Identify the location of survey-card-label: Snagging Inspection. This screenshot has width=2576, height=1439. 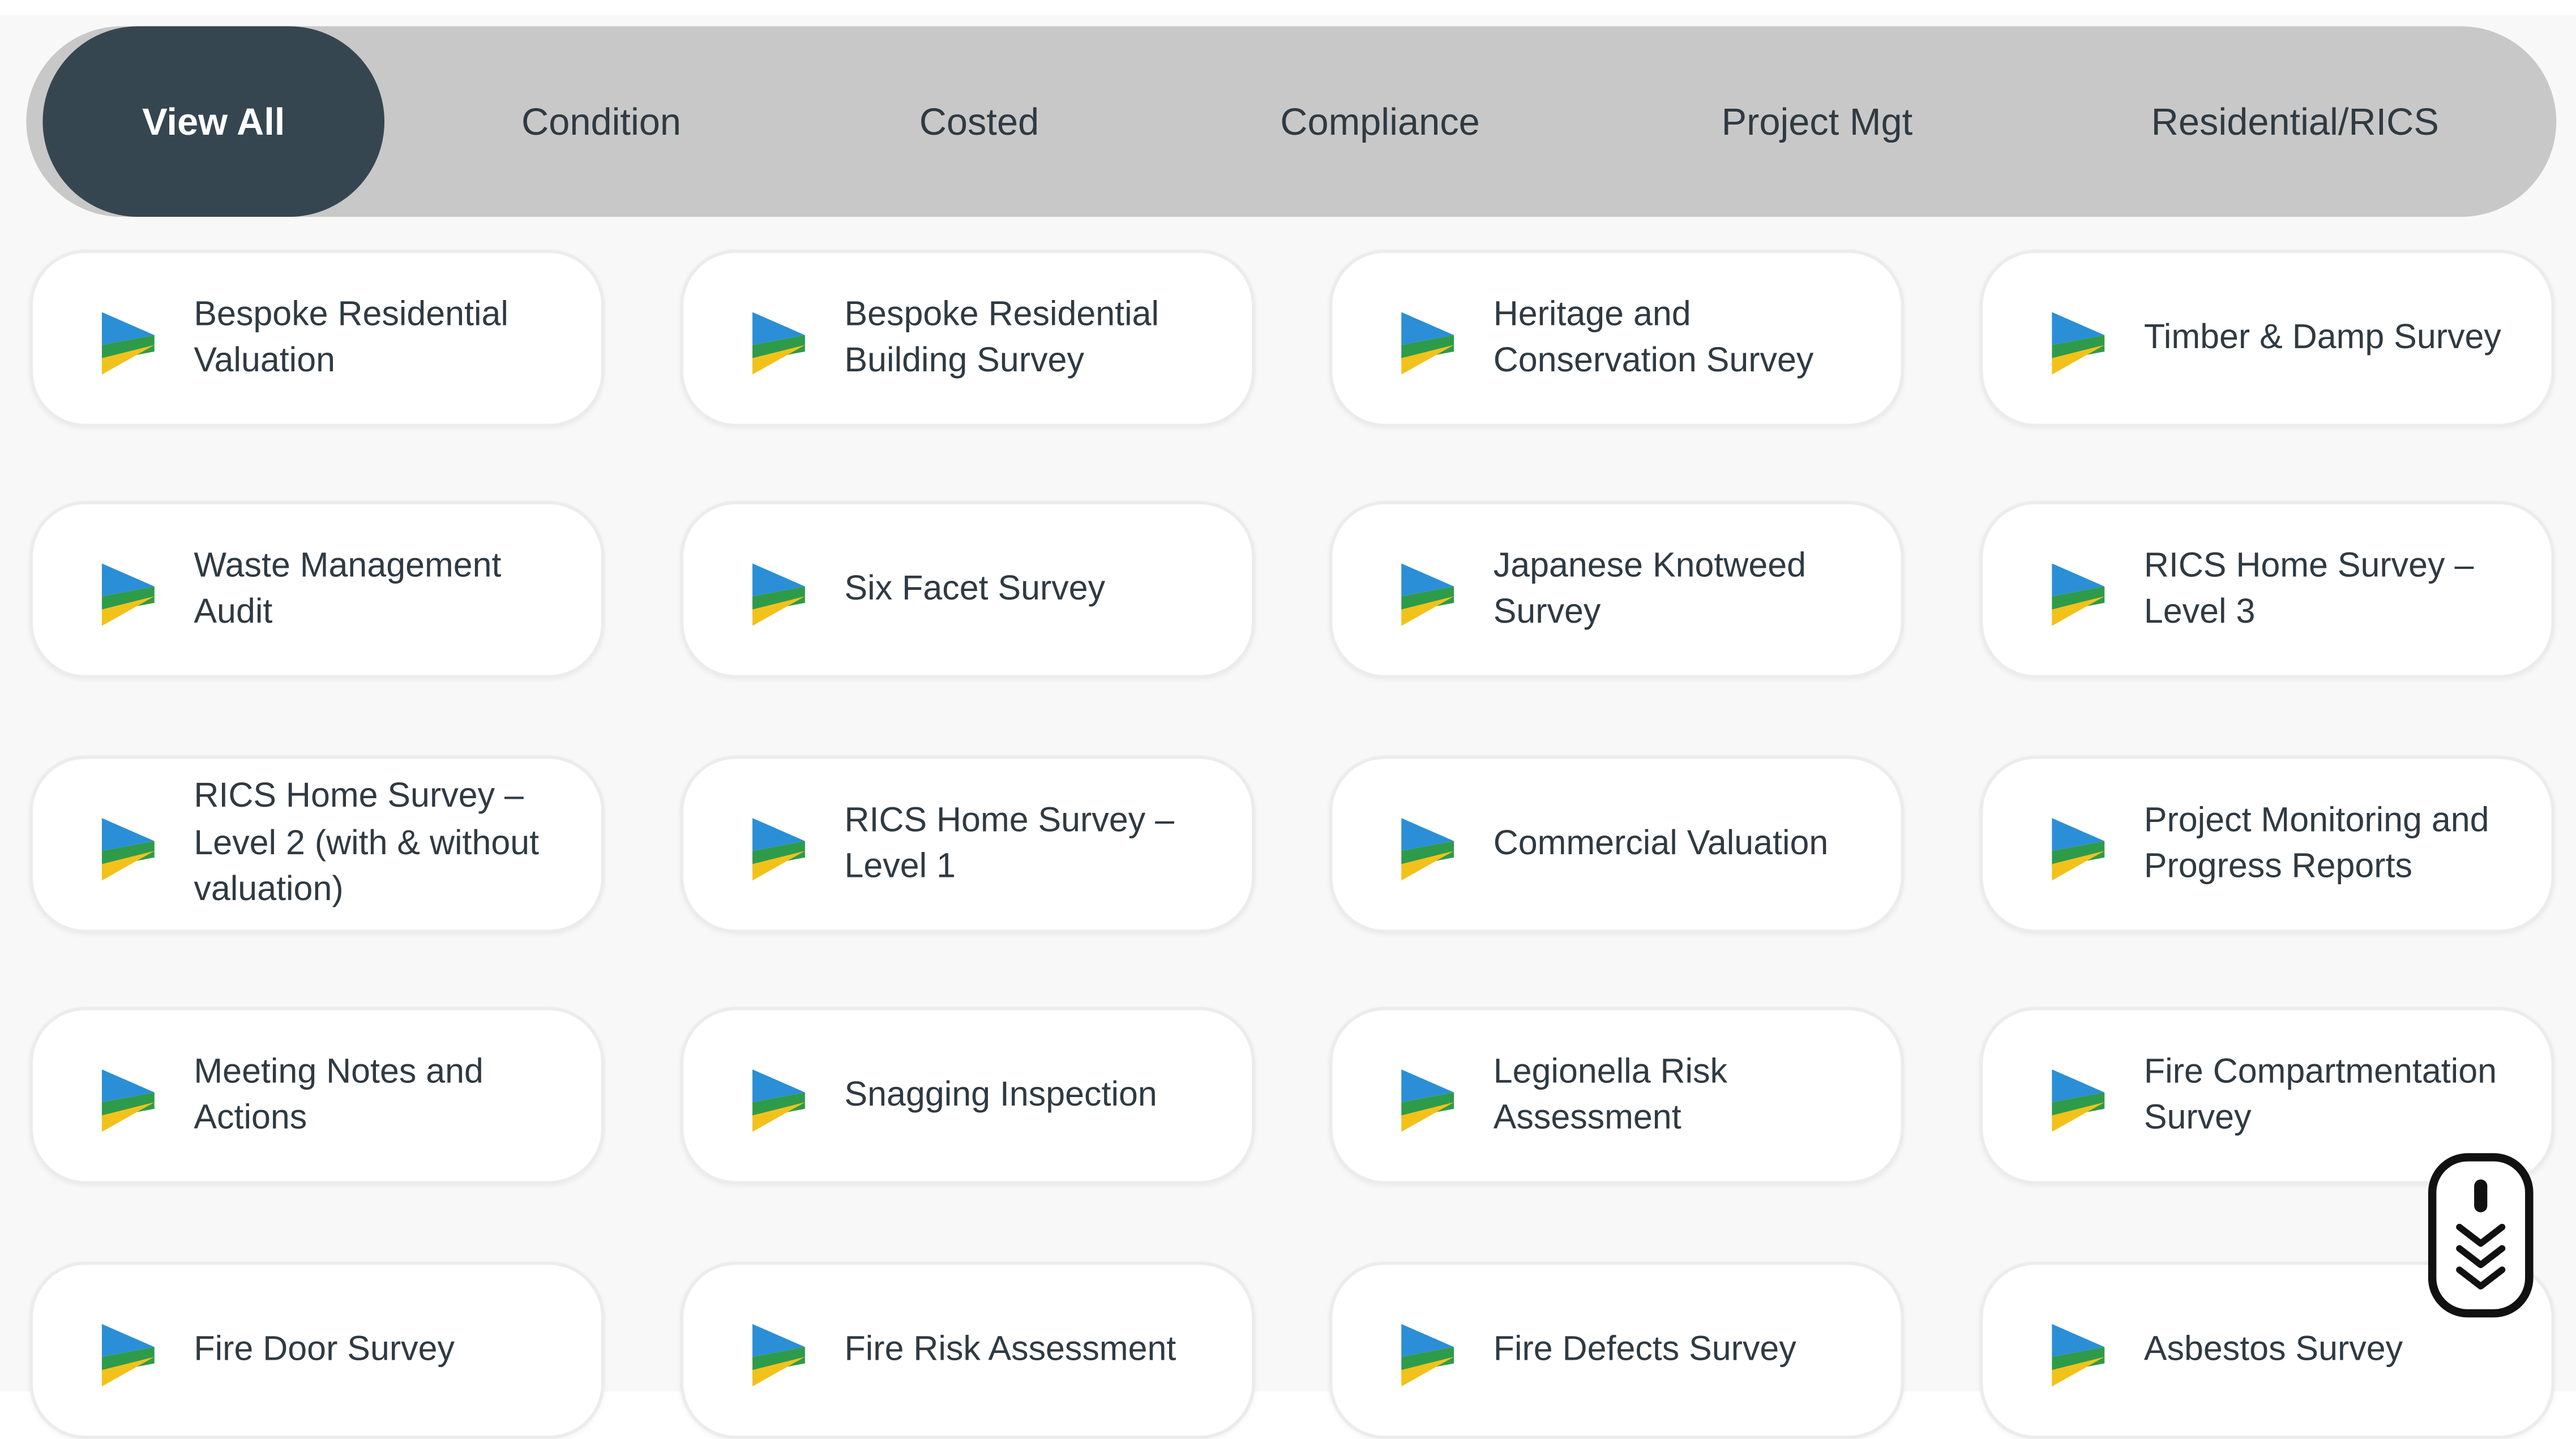
(1000, 1094).